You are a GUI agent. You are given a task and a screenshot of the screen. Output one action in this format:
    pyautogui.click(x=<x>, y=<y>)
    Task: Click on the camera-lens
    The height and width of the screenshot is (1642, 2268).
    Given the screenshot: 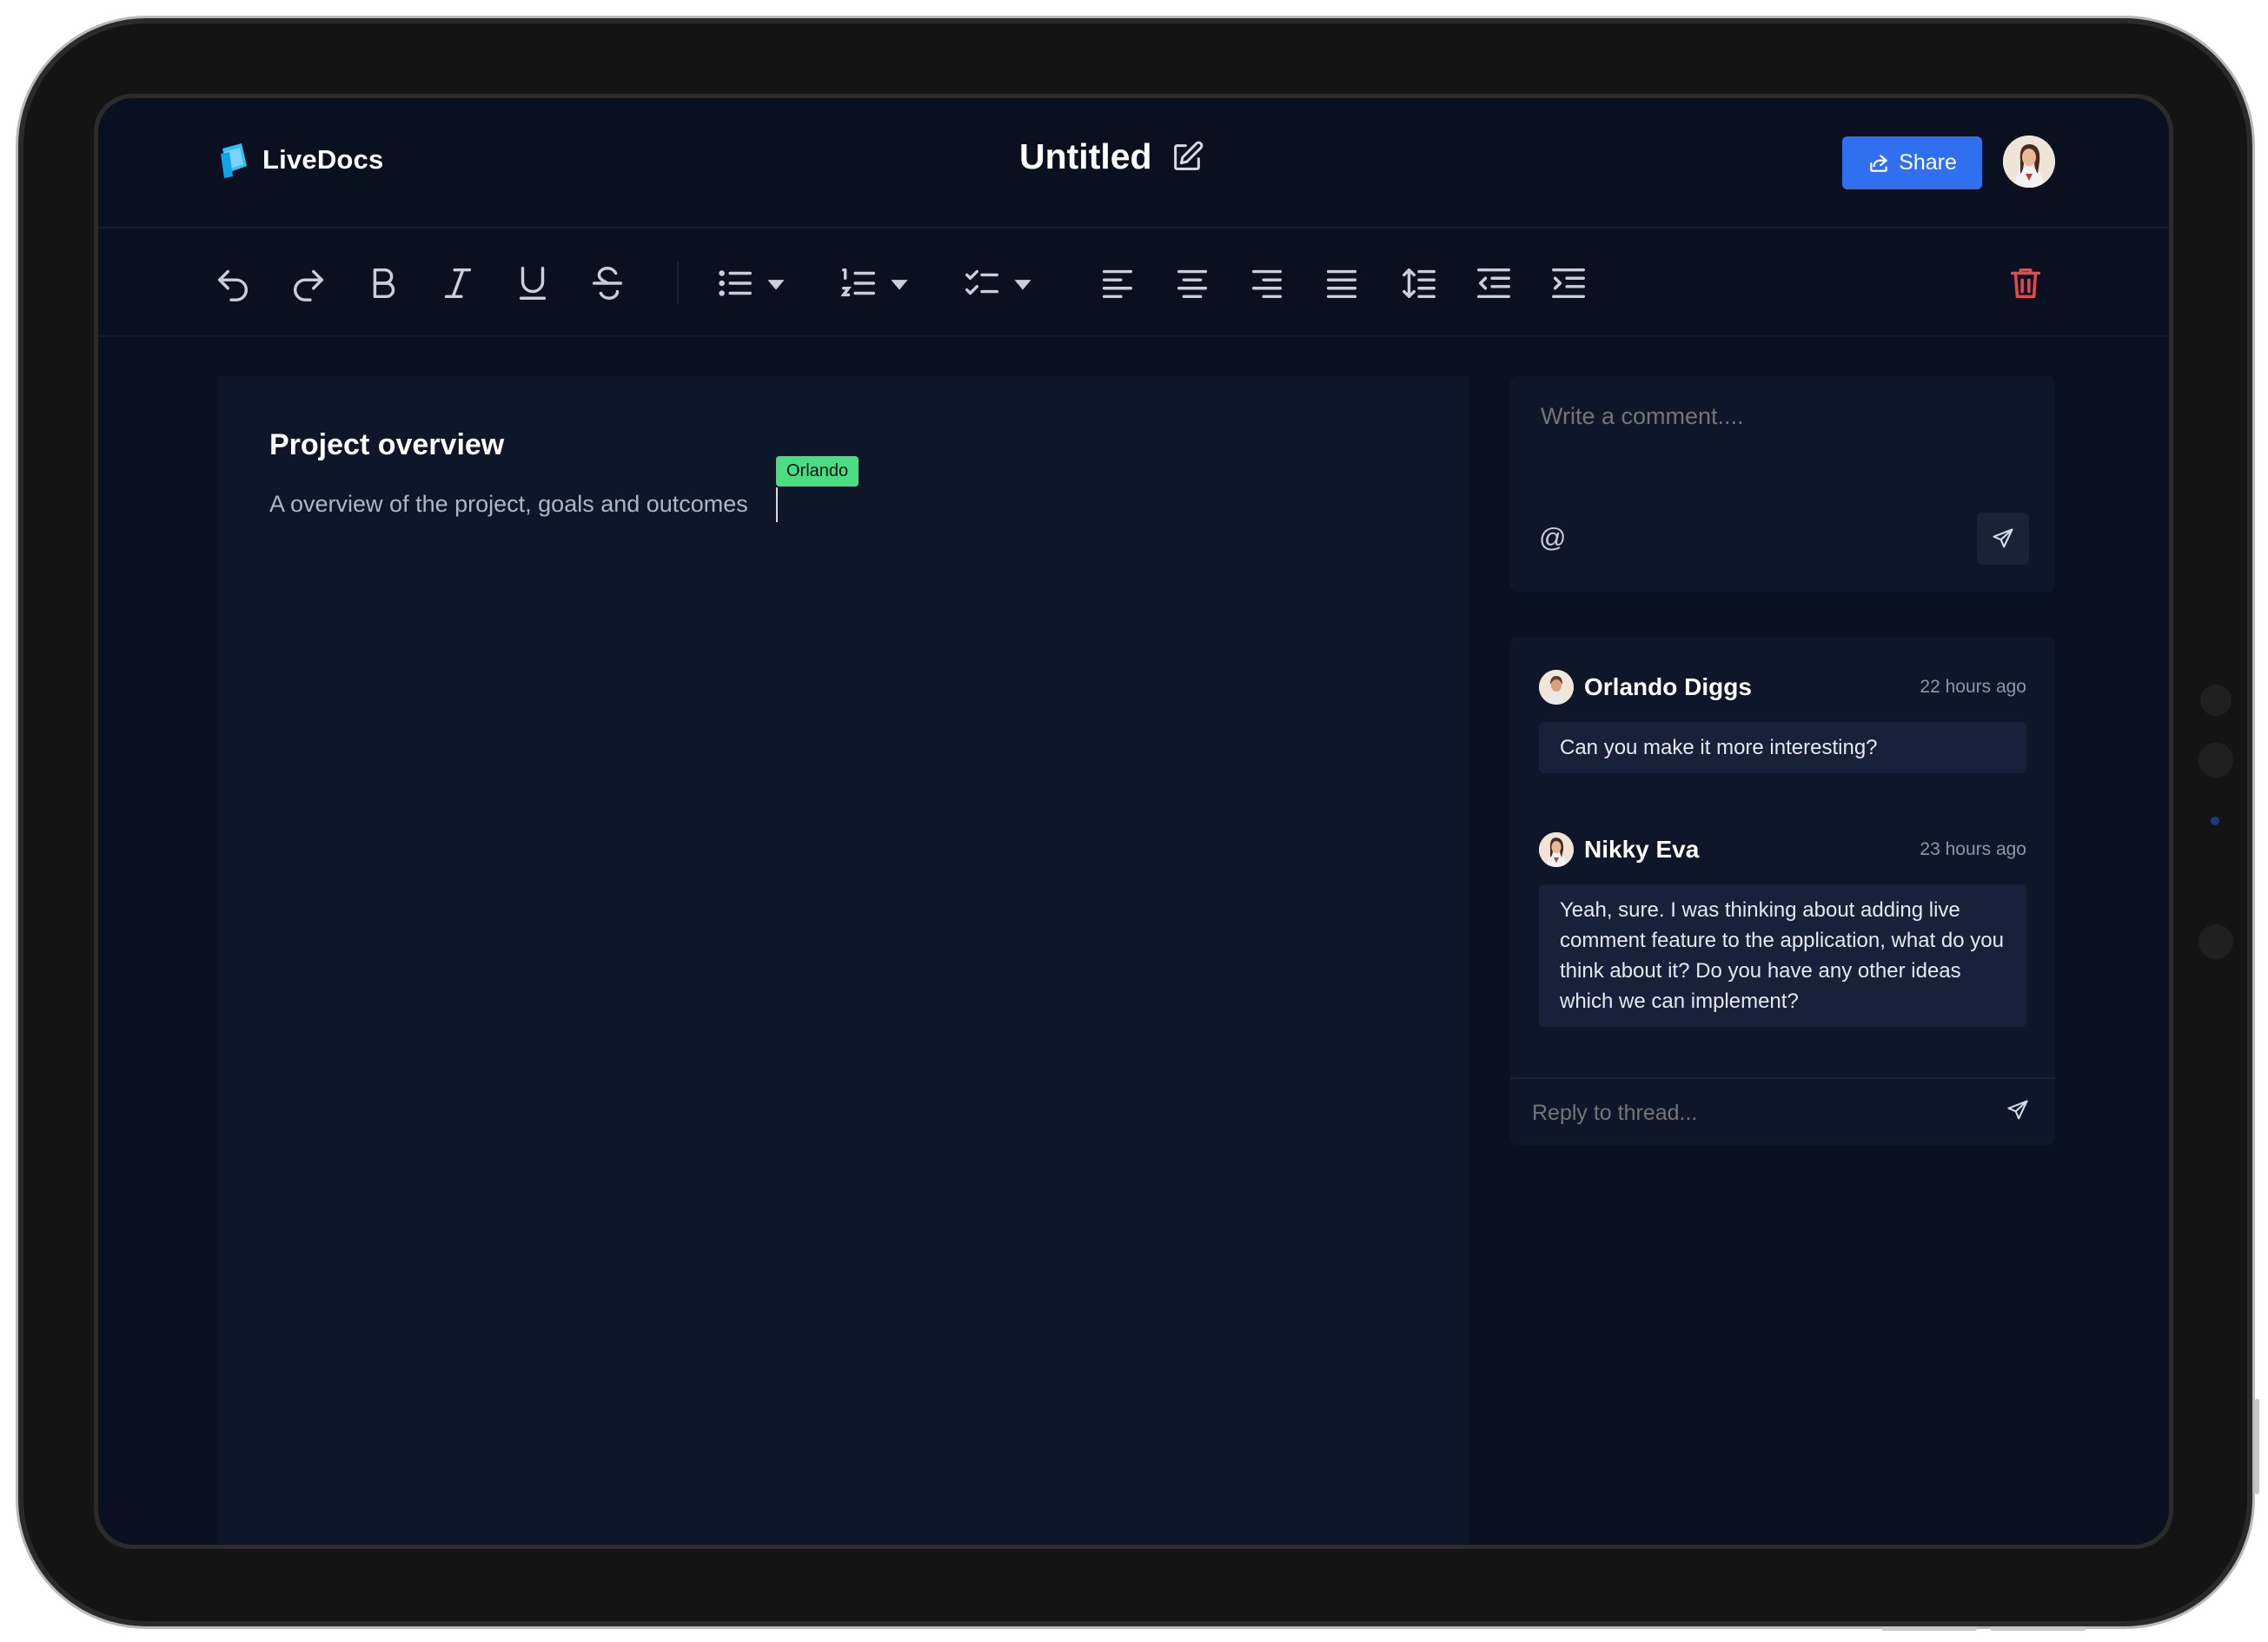 What is the action you would take?
    pyautogui.click(x=2215, y=760)
    